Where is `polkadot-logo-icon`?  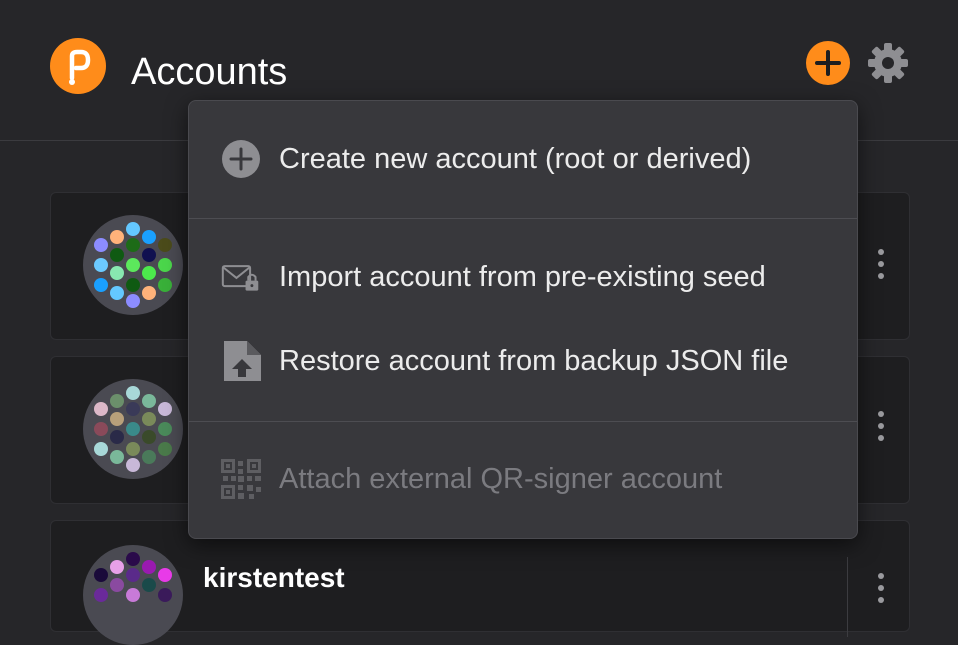 polkadot-logo-icon is located at coordinates (78, 66).